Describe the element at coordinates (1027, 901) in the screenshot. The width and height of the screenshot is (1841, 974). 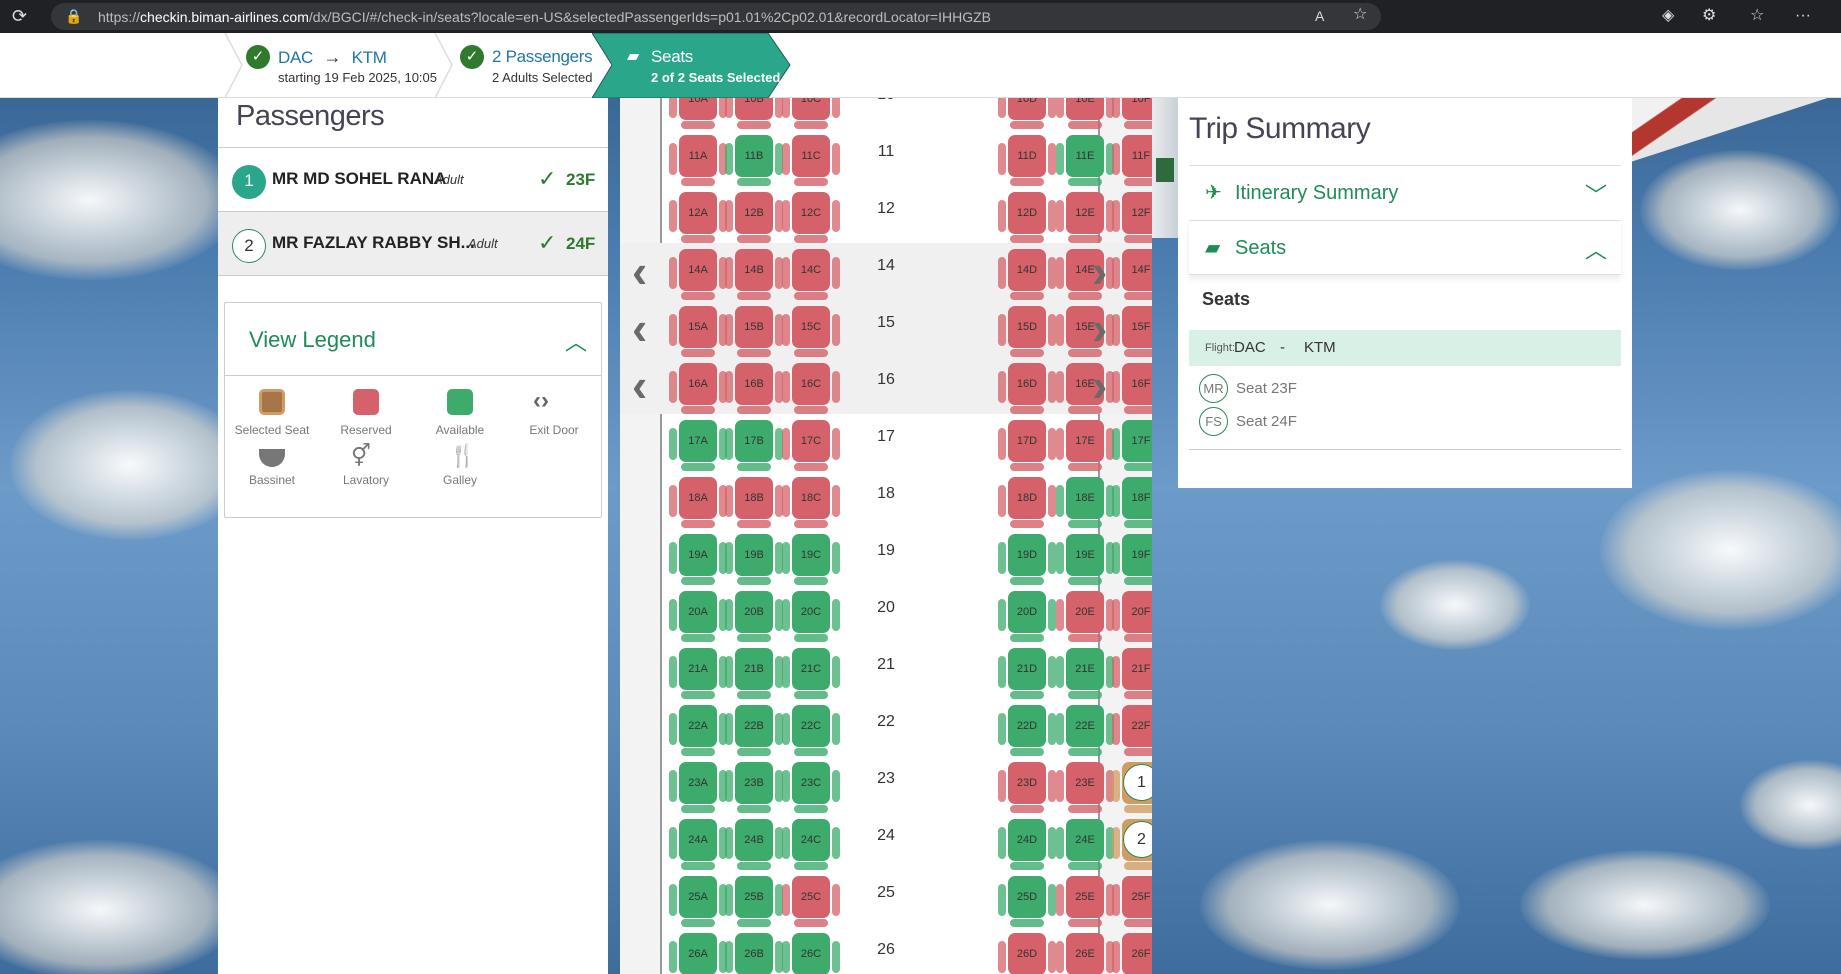
I see `seat-25D: 25D` at that location.